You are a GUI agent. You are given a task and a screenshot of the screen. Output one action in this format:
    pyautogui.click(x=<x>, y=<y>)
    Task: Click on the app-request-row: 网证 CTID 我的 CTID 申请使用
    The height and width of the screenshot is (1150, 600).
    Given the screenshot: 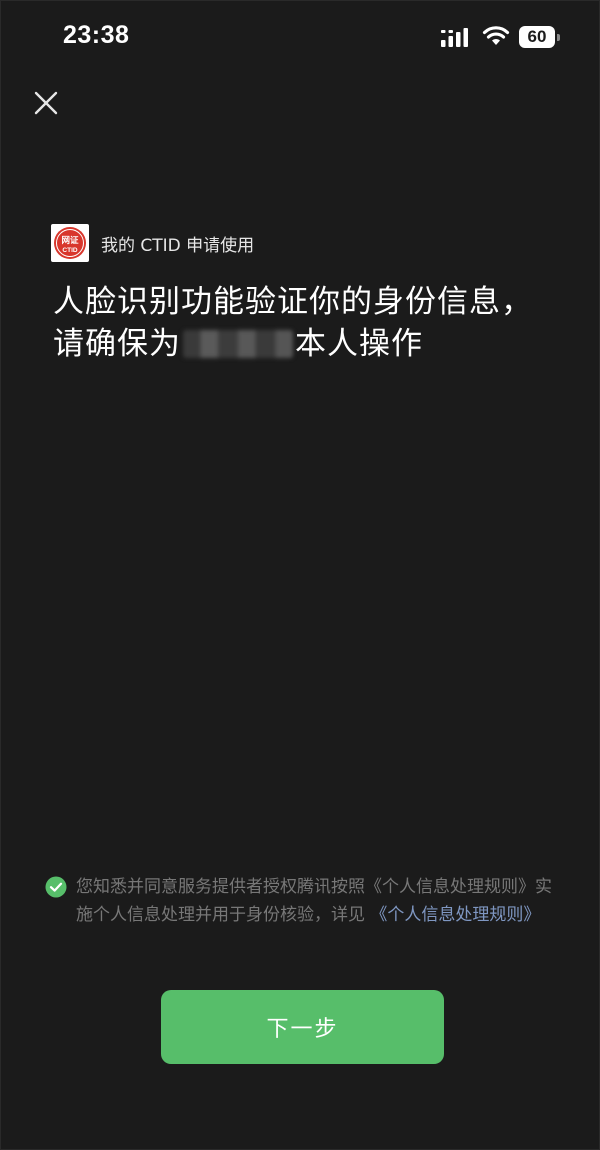 What is the action you would take?
    pyautogui.click(x=152, y=243)
    